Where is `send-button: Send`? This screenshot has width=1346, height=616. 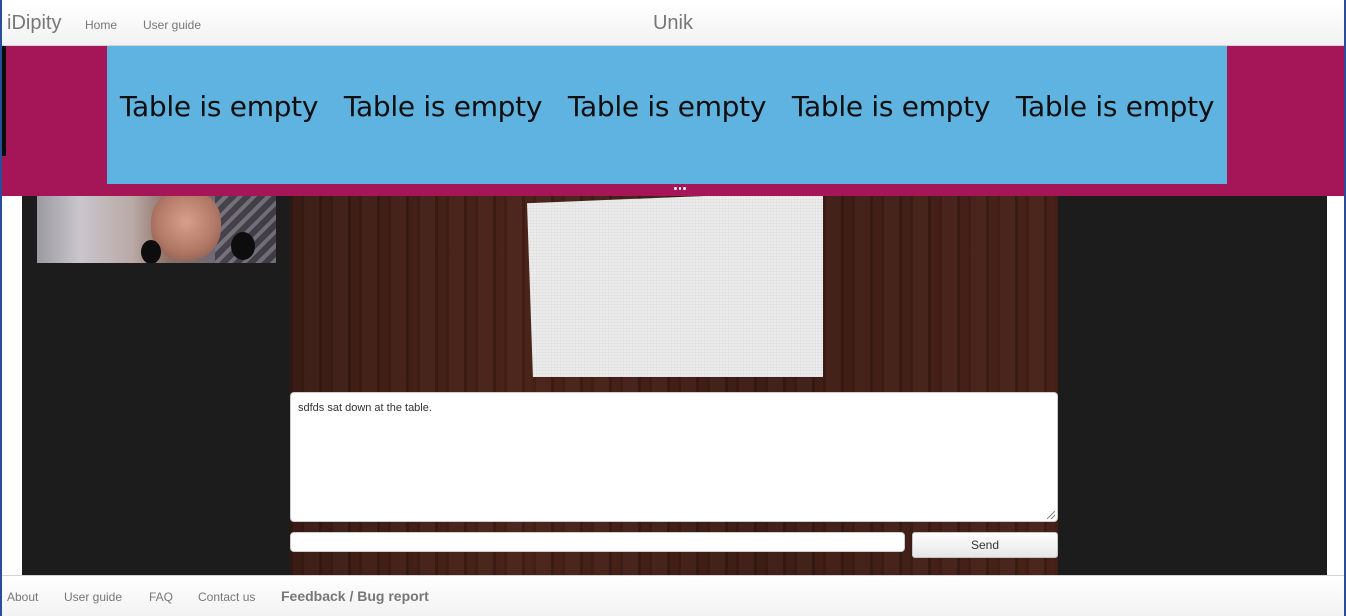 send-button: Send is located at coordinates (985, 545).